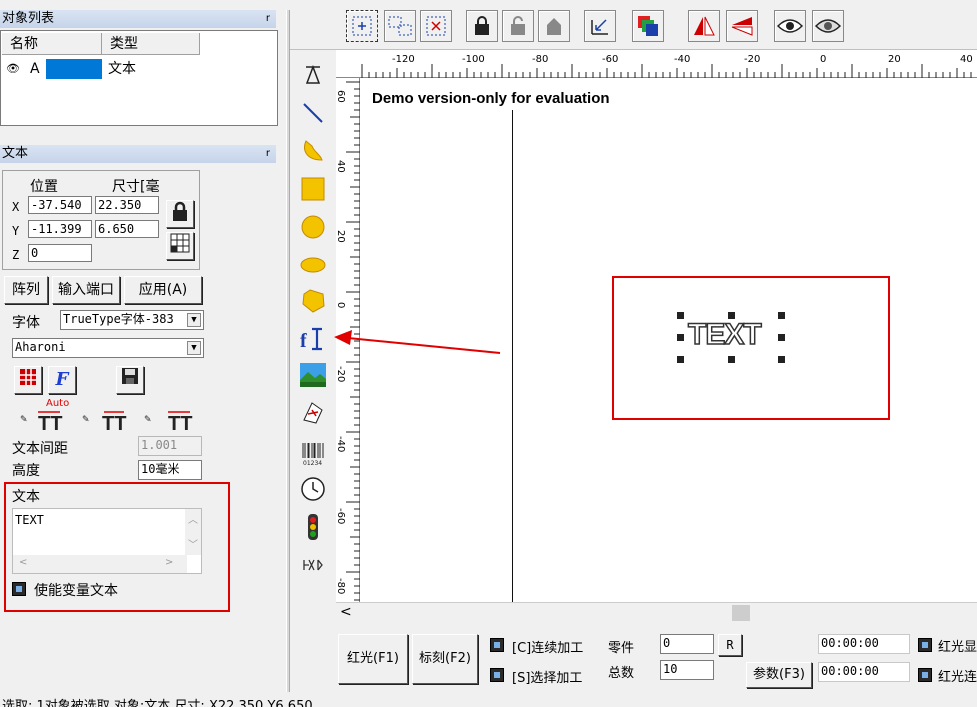  I want to click on eye-icon: 👁, so click(13, 69).